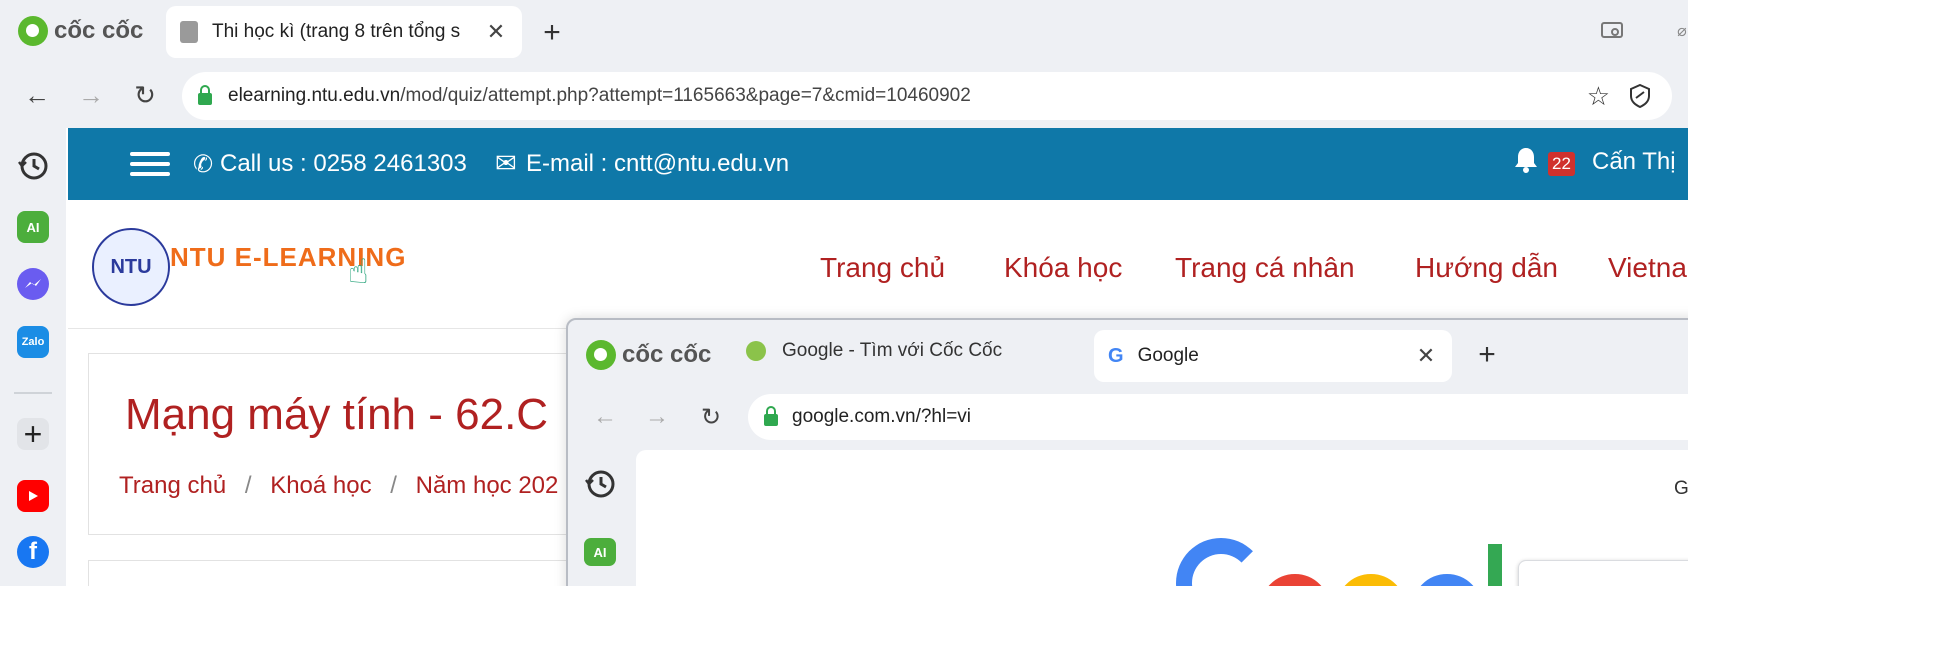 Image resolution: width=1943 pixels, height=652 pixels. What do you see at coordinates (1634, 162) in the screenshot?
I see `user-name: Cấn Thị` at bounding box center [1634, 162].